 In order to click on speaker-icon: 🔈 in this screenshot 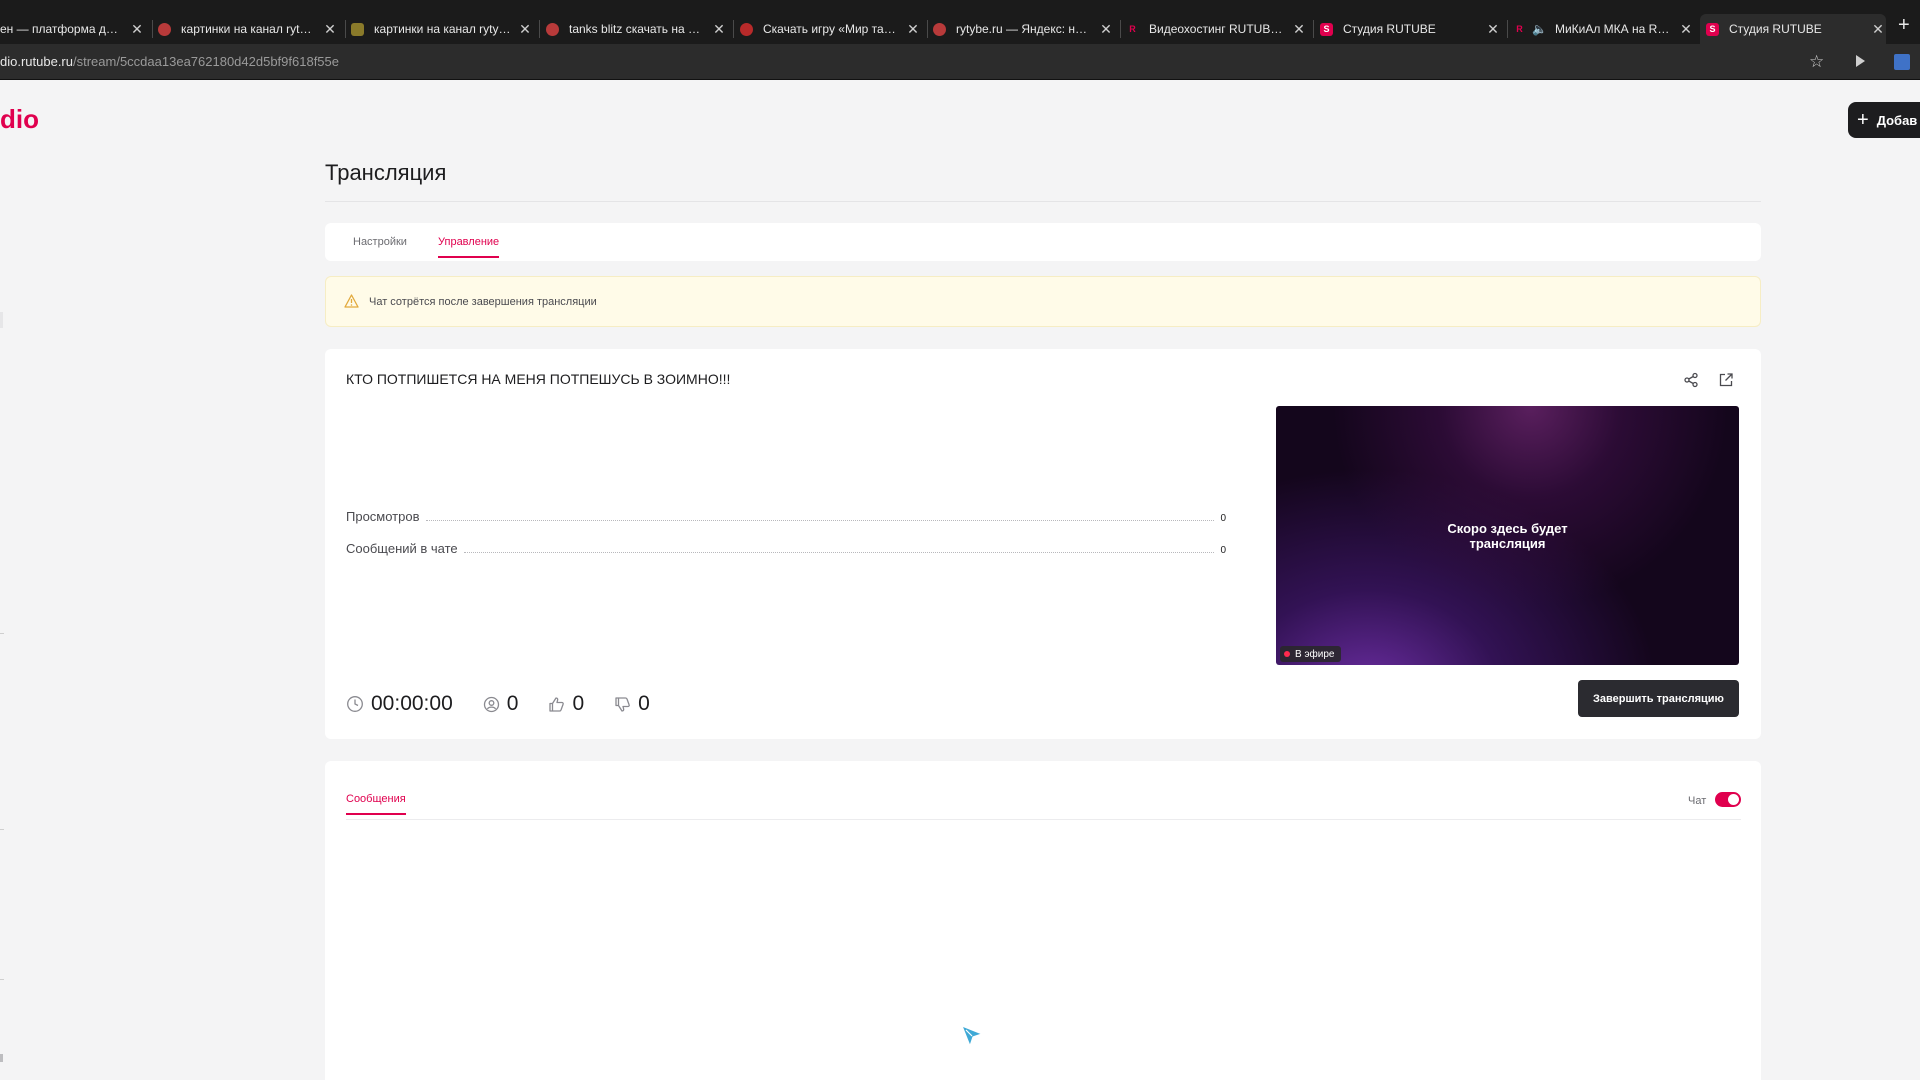, I will do `click(1539, 29)`.